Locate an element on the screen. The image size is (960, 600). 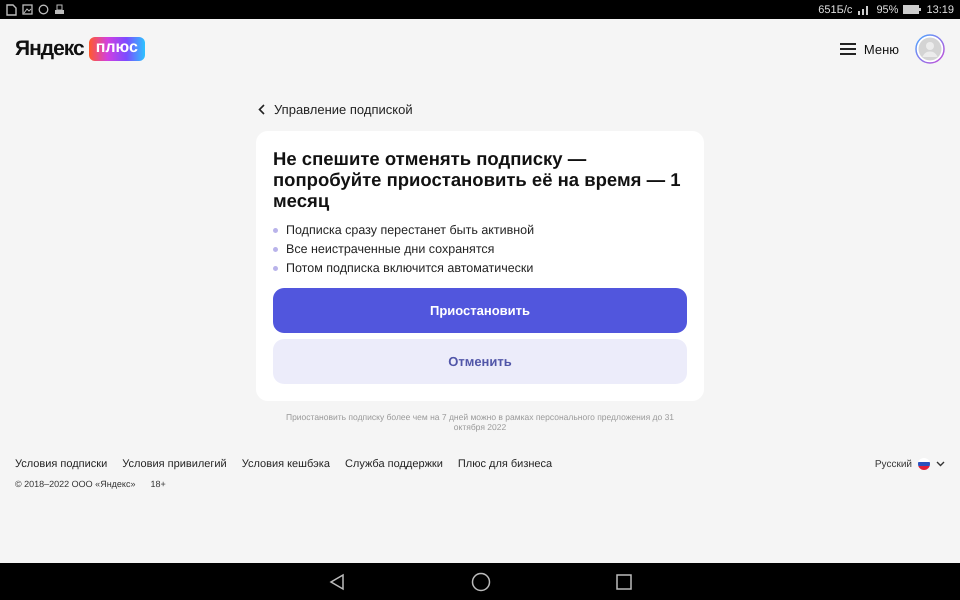
offer-note: Приостановить подписку более чем на 7 дней можно в рамках персонального предложения до 31 октября 2022 is located at coordinates (480, 422).